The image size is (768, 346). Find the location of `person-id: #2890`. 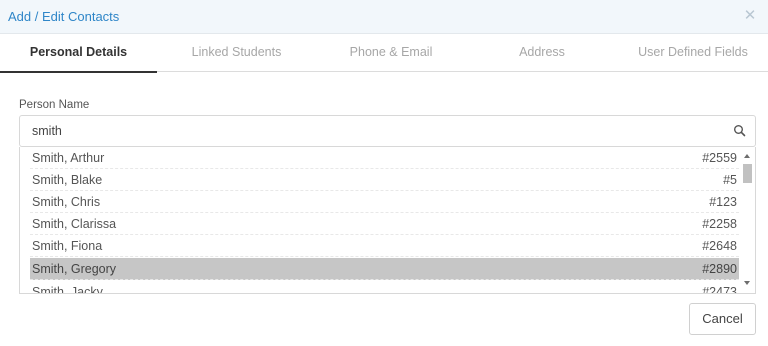

person-id: #2890 is located at coordinates (719, 269).